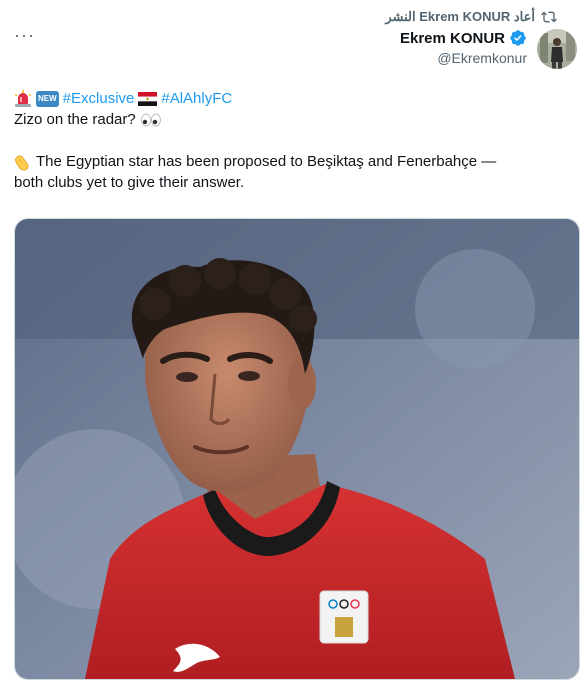  Describe the element at coordinates (488, 49) in the screenshot. I see `author-block: Ekrem KONUR @Ekremkonur` at that location.